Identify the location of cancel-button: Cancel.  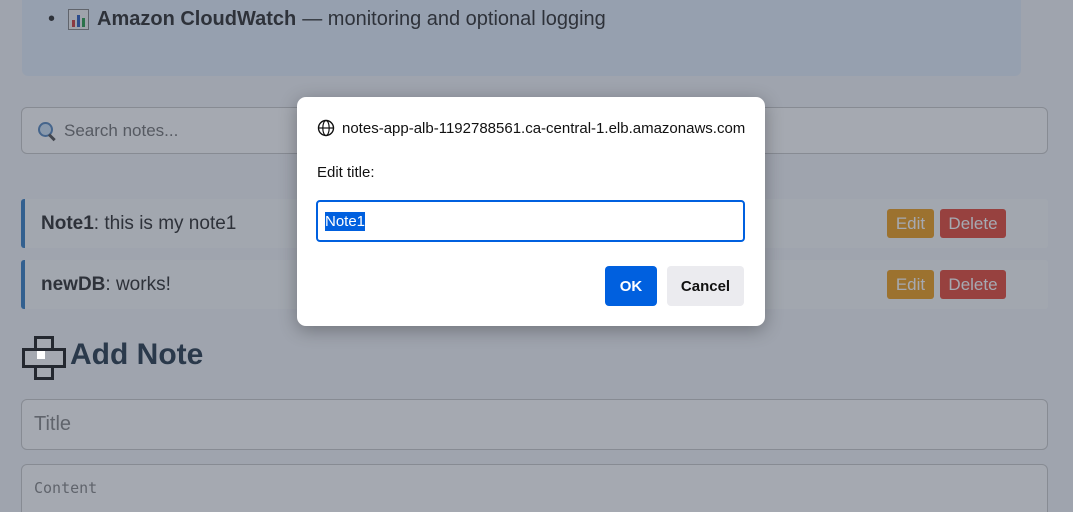
(705, 286).